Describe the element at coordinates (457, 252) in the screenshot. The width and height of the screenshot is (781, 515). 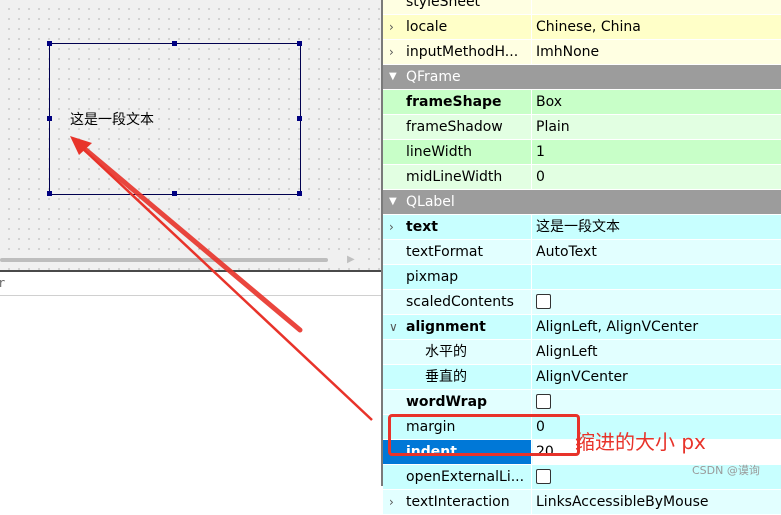
I see `property-name: textFormat` at that location.